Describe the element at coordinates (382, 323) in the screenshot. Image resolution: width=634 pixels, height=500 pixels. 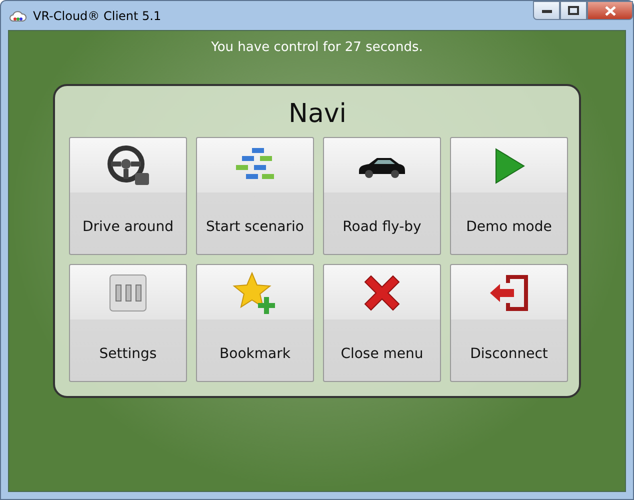
I see `menu-tile: Close menu` at that location.